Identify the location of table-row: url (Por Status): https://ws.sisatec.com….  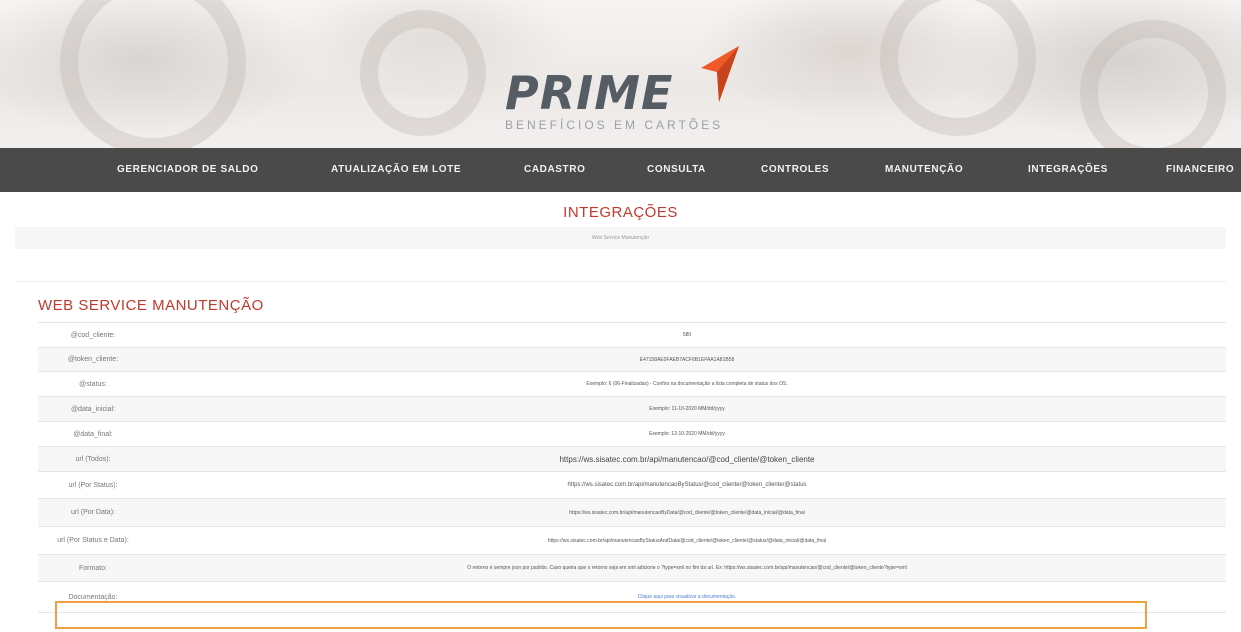
(632, 485).